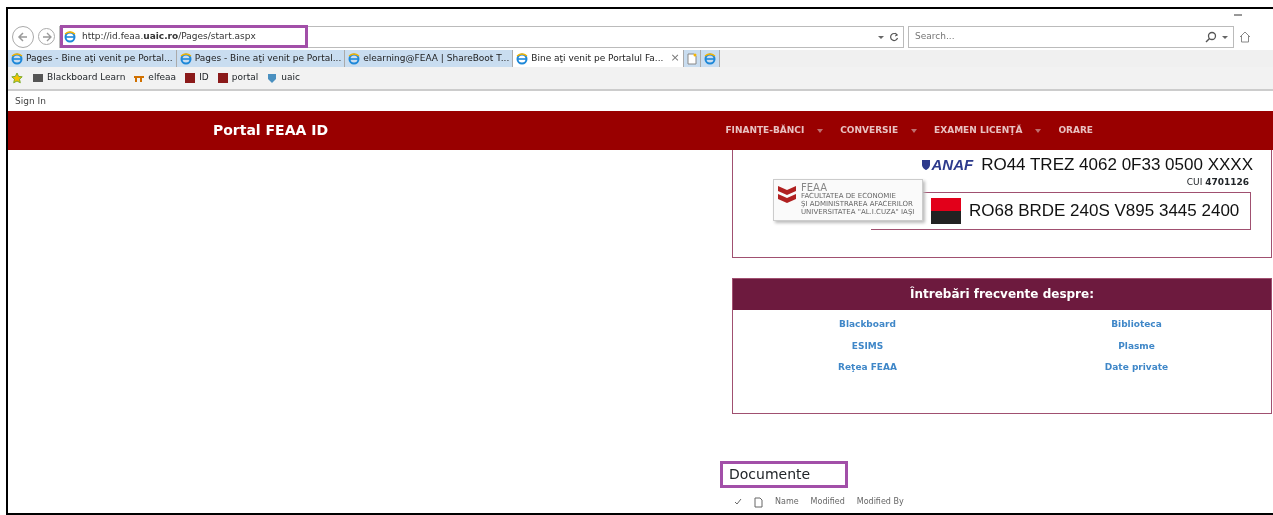 The height and width of the screenshot is (515, 1273). I want to click on logo-text: ANAF, so click(952, 164).